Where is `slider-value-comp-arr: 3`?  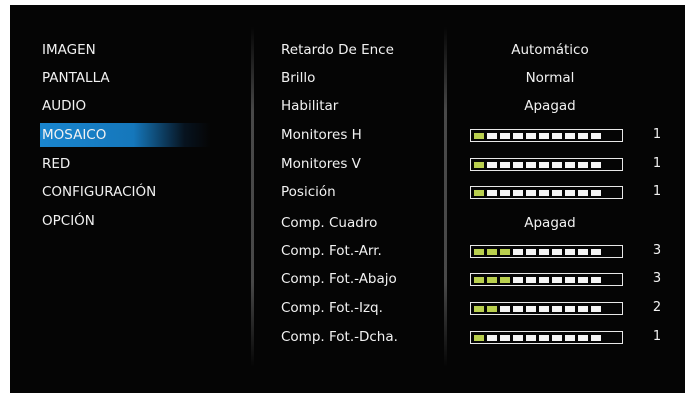
slider-value-comp-arr: 3 is located at coordinates (657, 250).